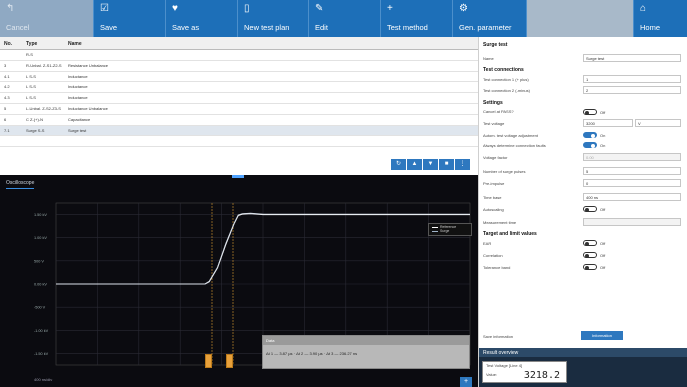 The image size is (687, 387). I want to click on table-row: R-S, so click(239, 55).